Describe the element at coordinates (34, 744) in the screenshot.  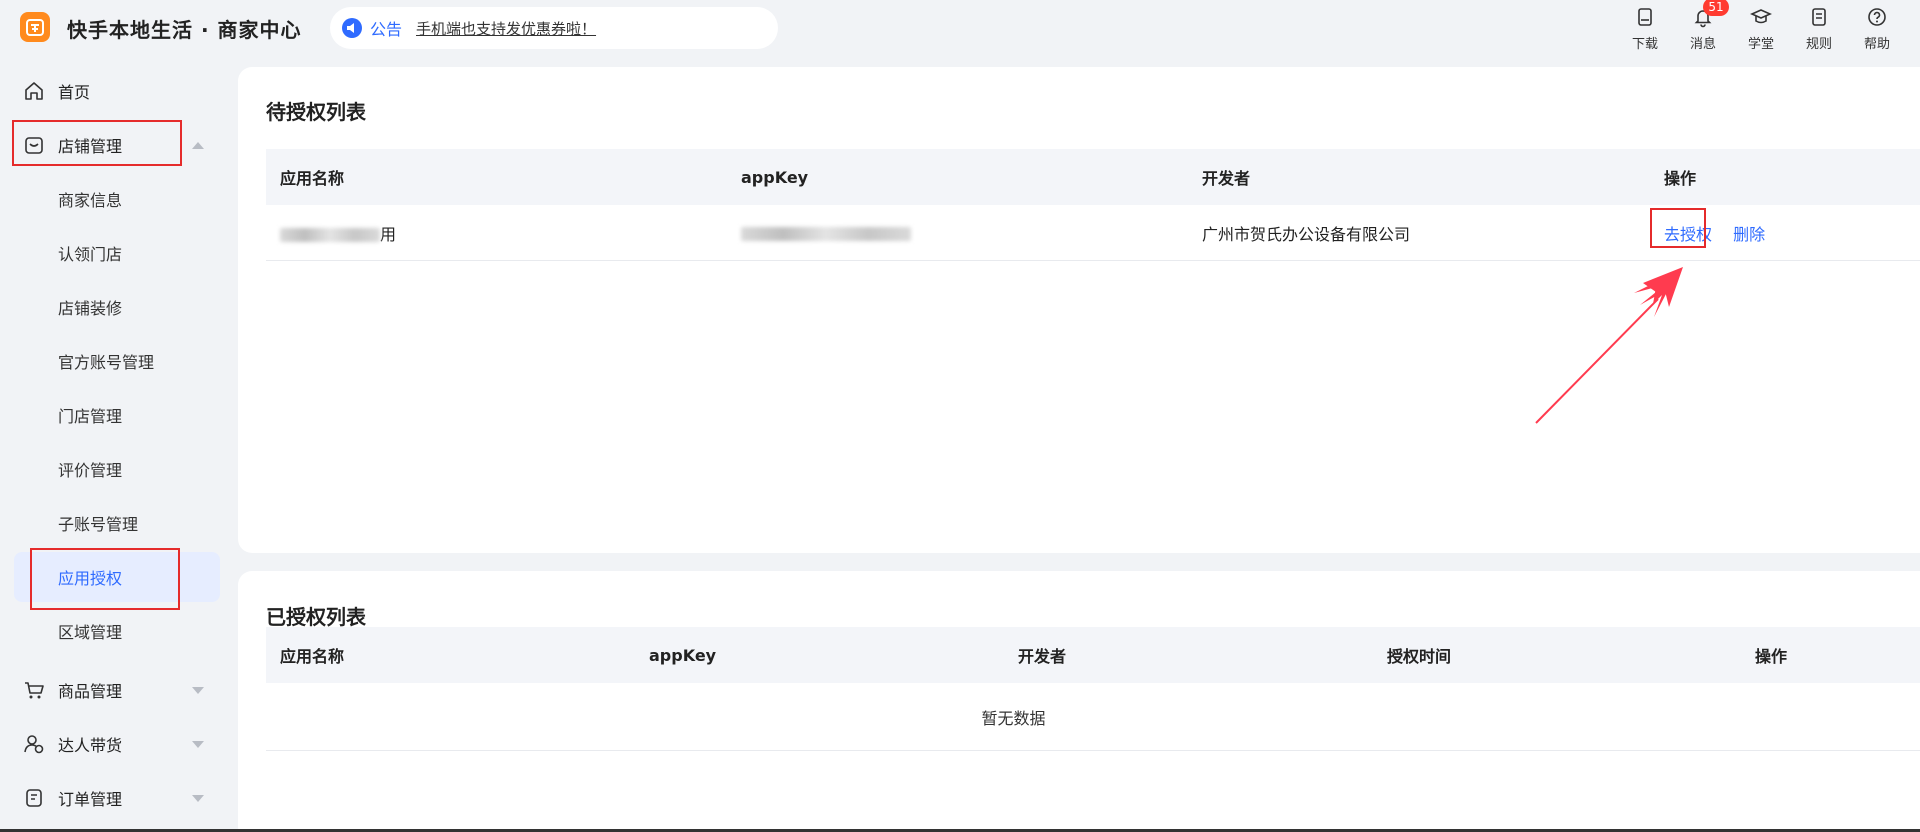
I see `user-icon` at that location.